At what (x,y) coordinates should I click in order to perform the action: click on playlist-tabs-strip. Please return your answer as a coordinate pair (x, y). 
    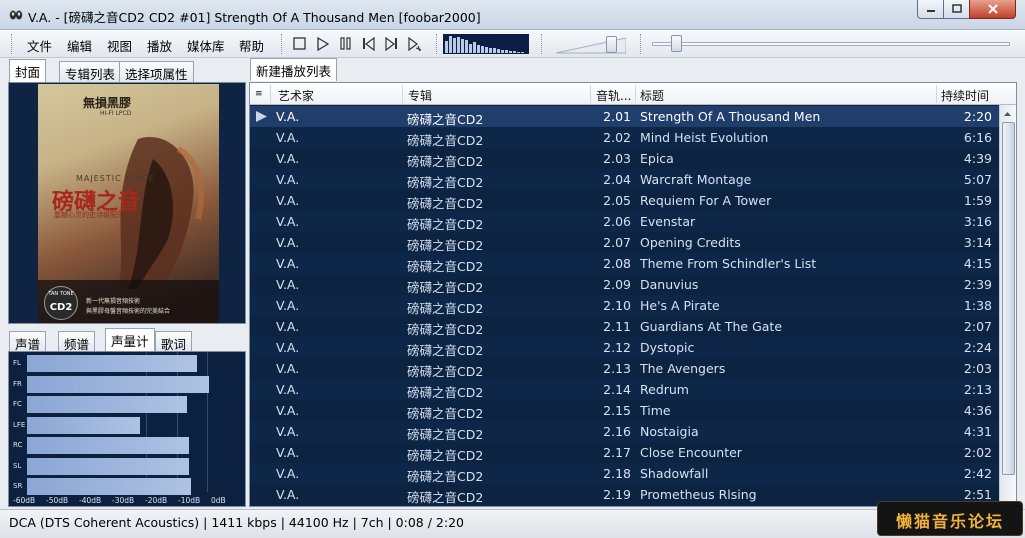
    Looking at the image, I should click on (636, 70).